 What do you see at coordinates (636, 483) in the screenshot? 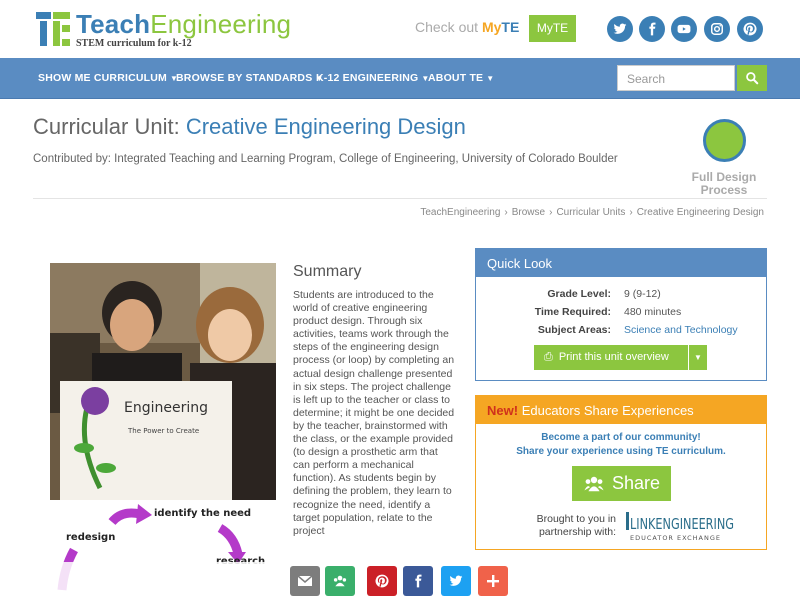
I see `share-button-label: Share` at bounding box center [636, 483].